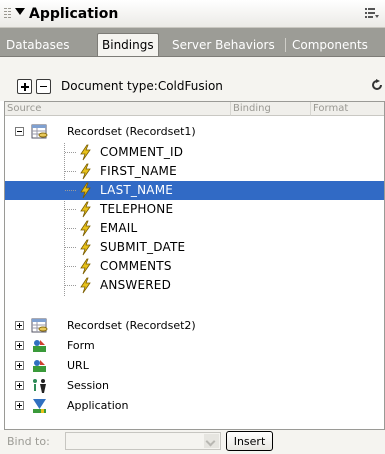 This screenshot has width=385, height=454. Describe the element at coordinates (143, 441) in the screenshot. I see `bind-to-select` at that location.